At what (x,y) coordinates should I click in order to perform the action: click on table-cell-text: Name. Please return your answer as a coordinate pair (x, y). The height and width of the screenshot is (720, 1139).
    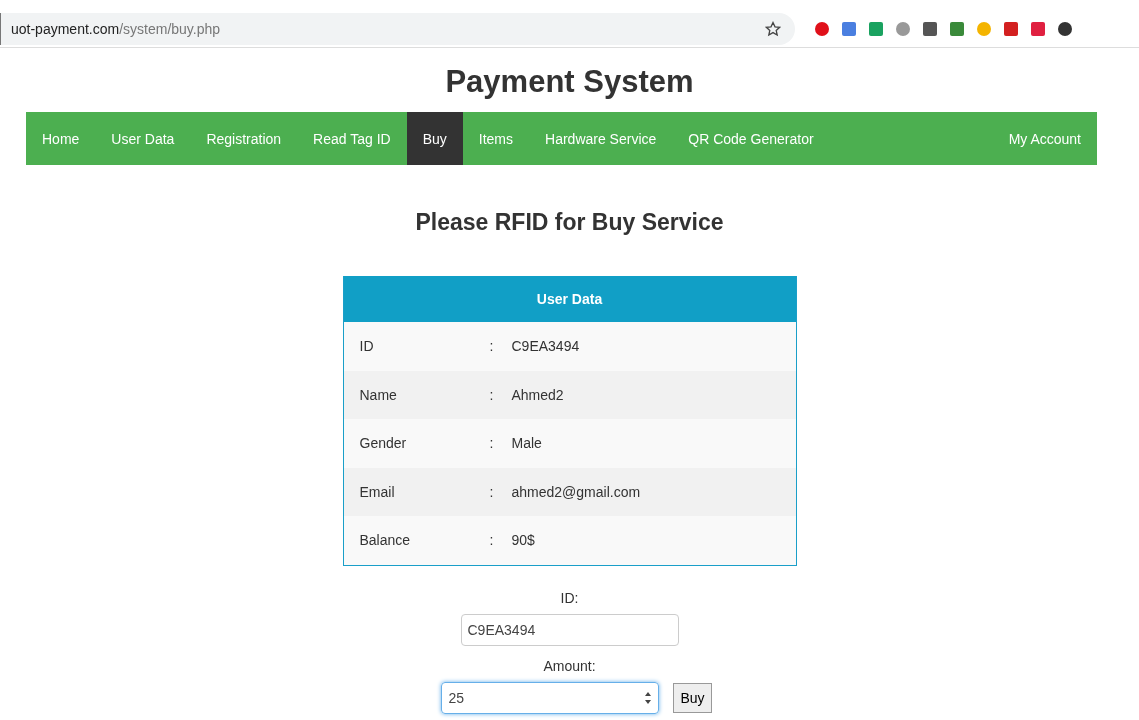
    Looking at the image, I should click on (378, 394).